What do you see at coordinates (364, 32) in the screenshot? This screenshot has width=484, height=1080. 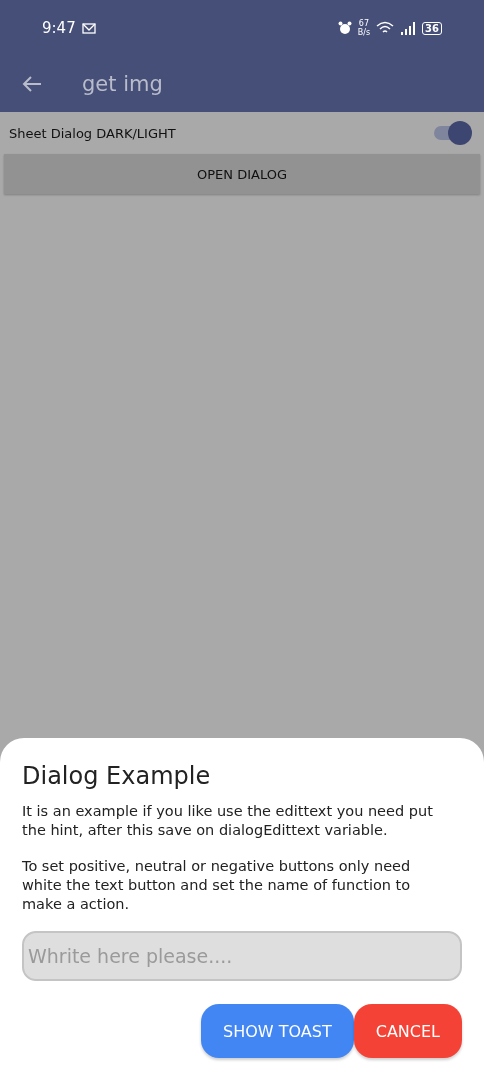 I see `speed-unit: B/s` at bounding box center [364, 32].